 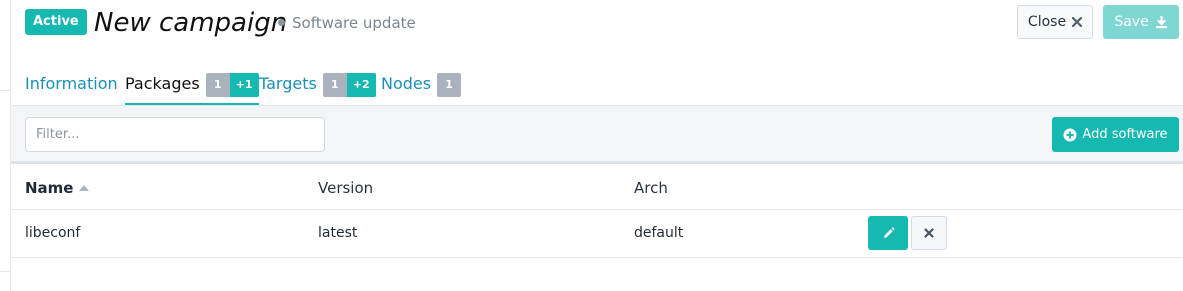 I want to click on count-added: +2, so click(x=361, y=85).